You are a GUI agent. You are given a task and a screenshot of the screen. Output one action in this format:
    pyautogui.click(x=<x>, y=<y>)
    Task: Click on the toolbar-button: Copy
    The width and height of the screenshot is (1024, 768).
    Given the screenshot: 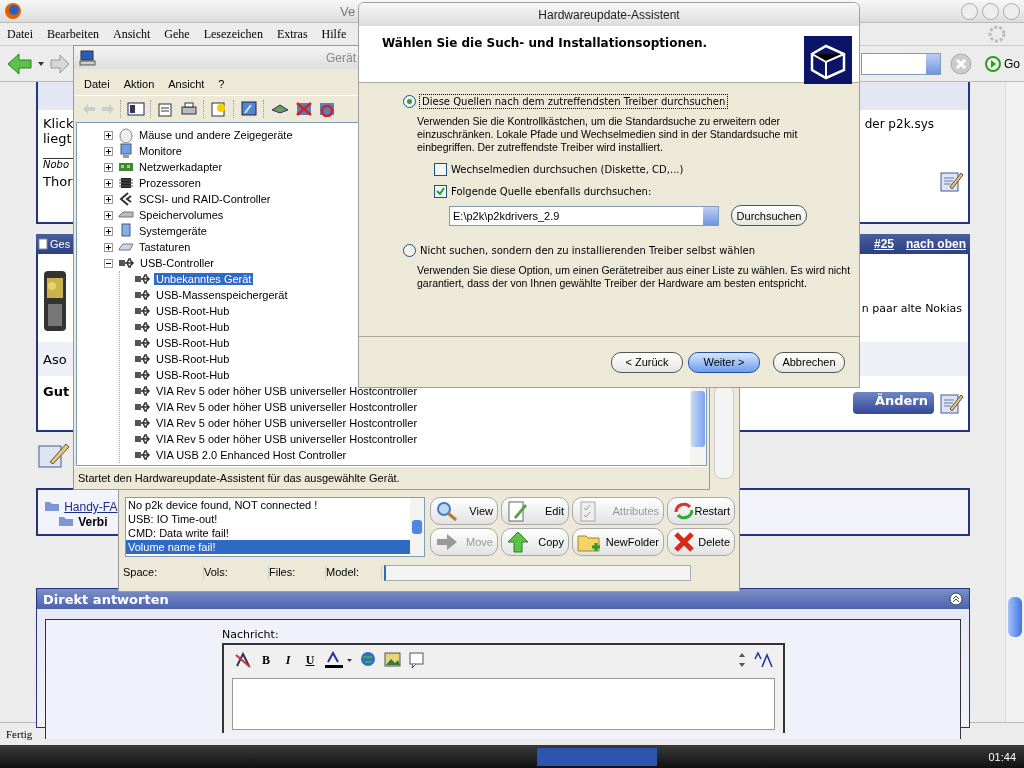 What is the action you would take?
    pyautogui.click(x=535, y=542)
    